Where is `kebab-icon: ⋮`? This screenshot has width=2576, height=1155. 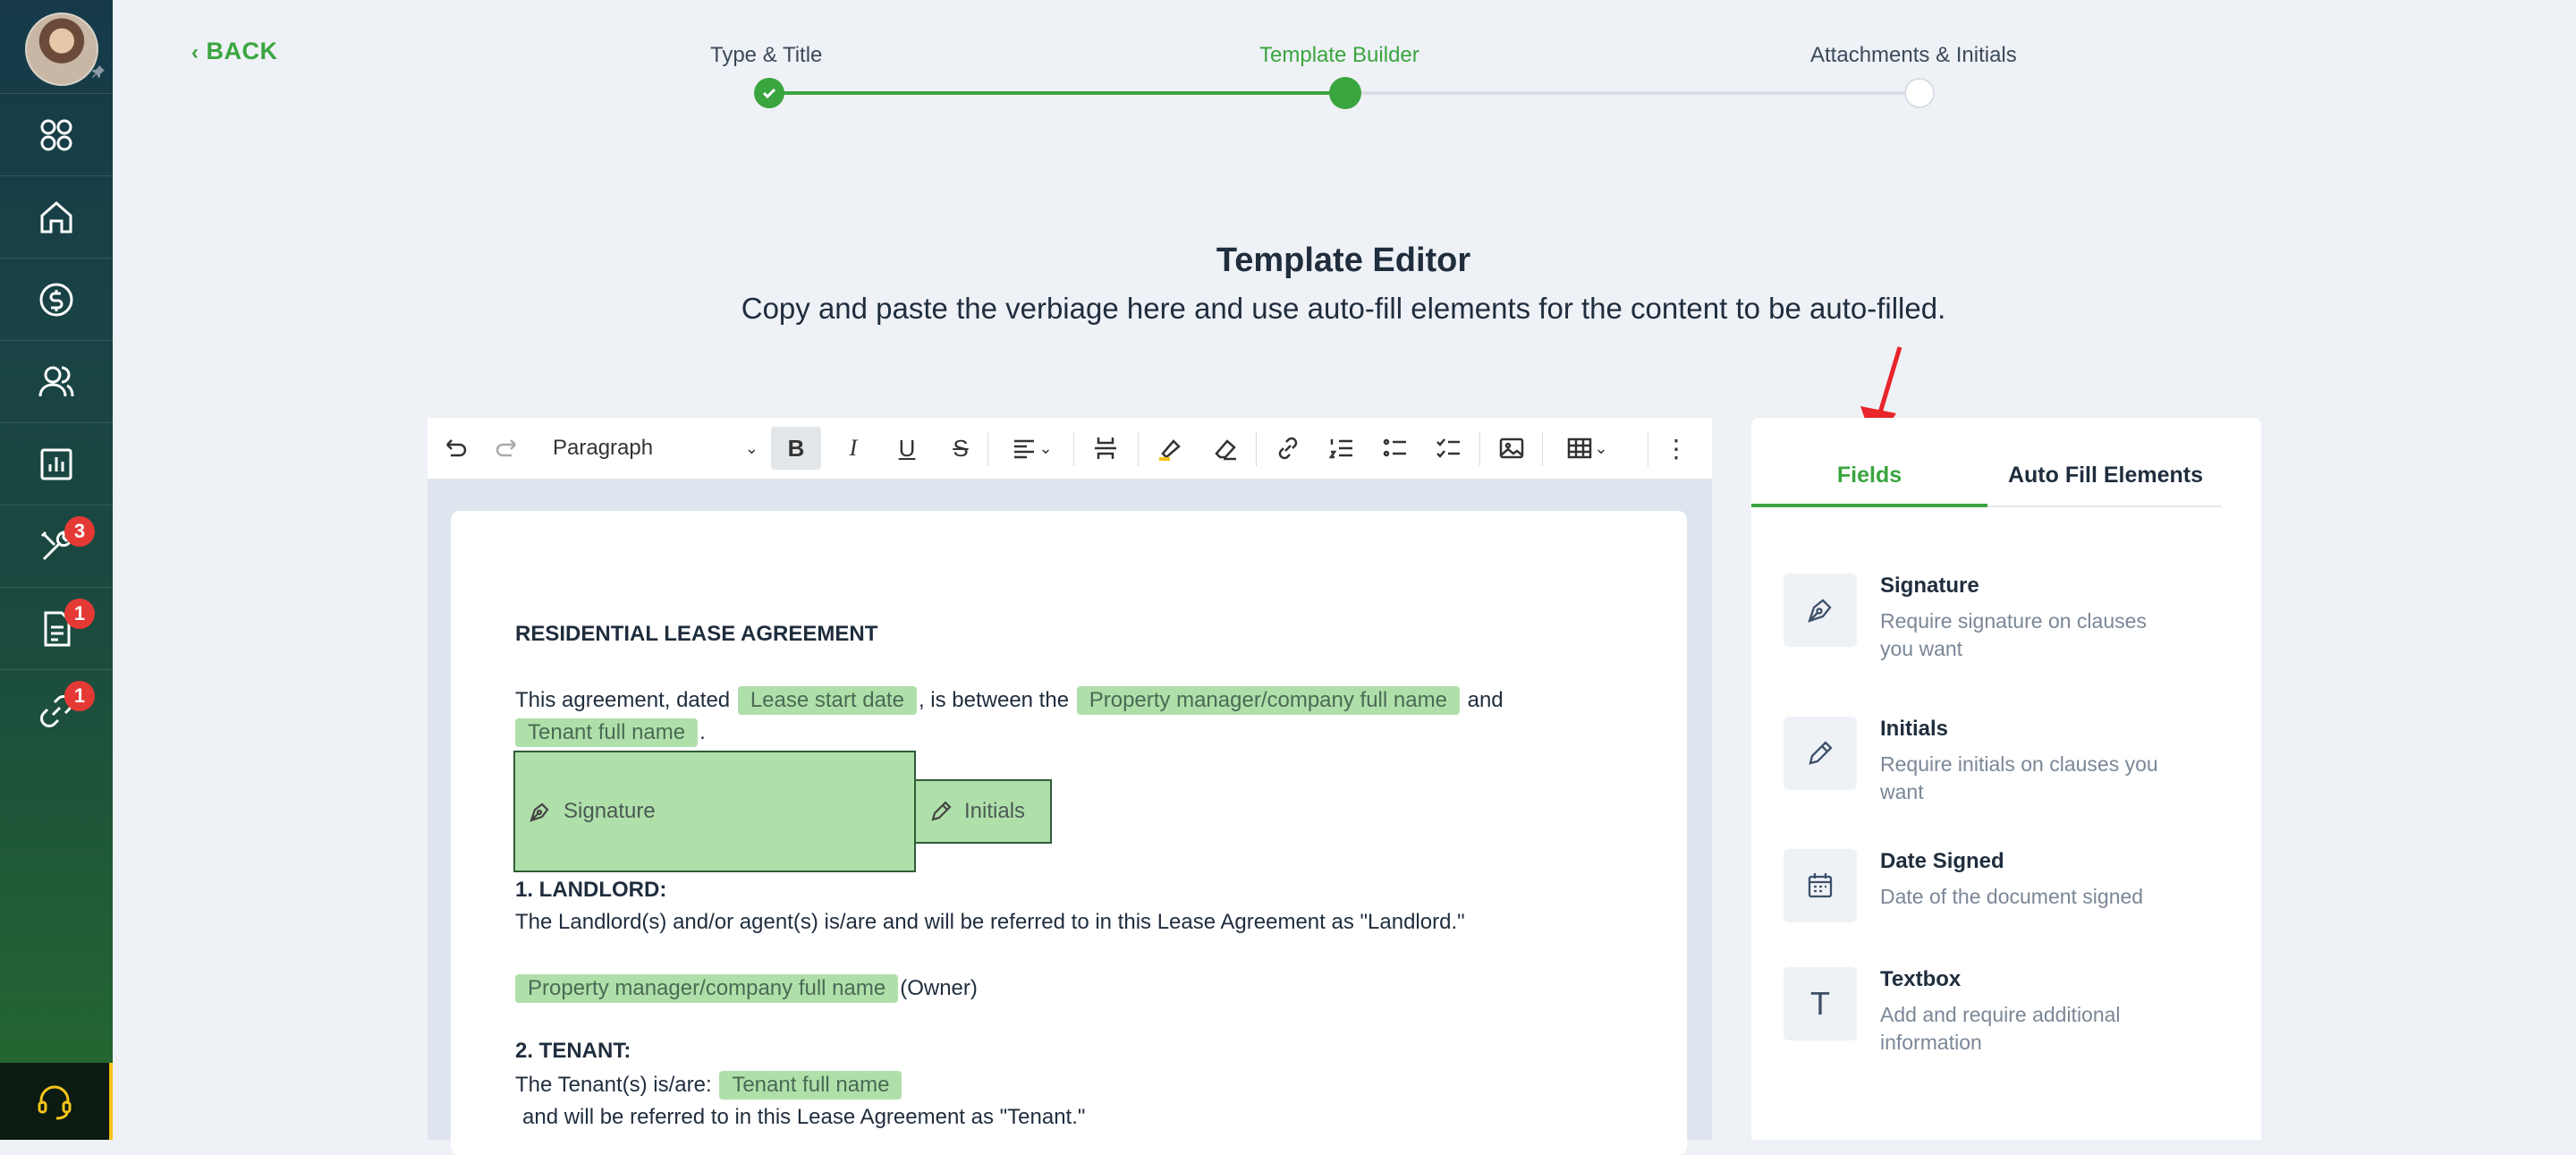
kebab-icon: ⋮ is located at coordinates (1676, 448).